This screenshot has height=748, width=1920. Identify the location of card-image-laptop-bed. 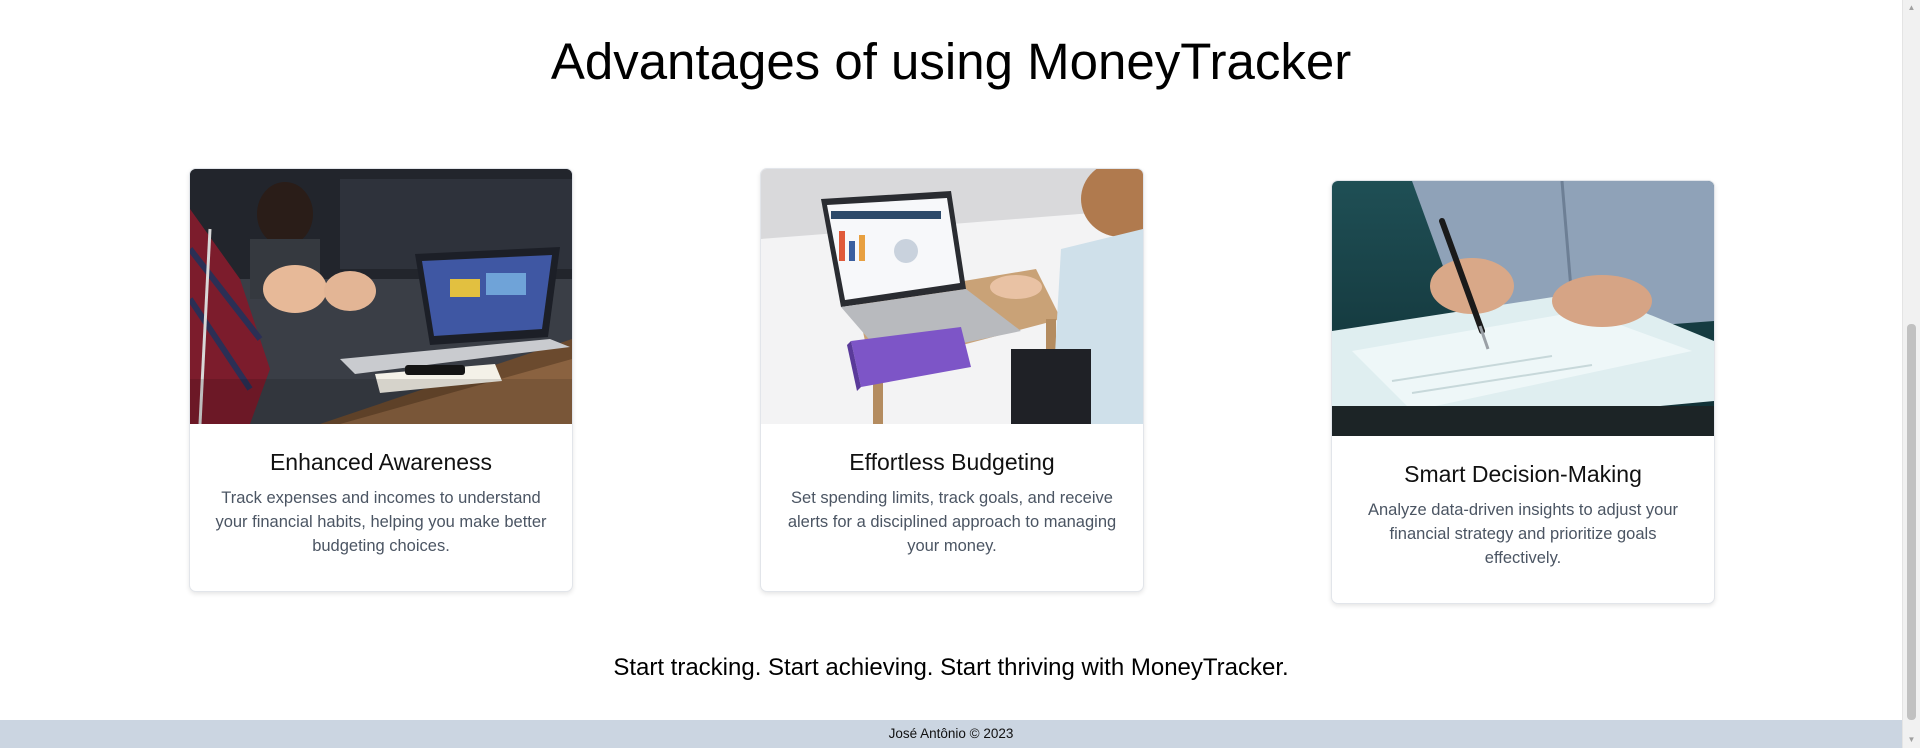
(952, 296).